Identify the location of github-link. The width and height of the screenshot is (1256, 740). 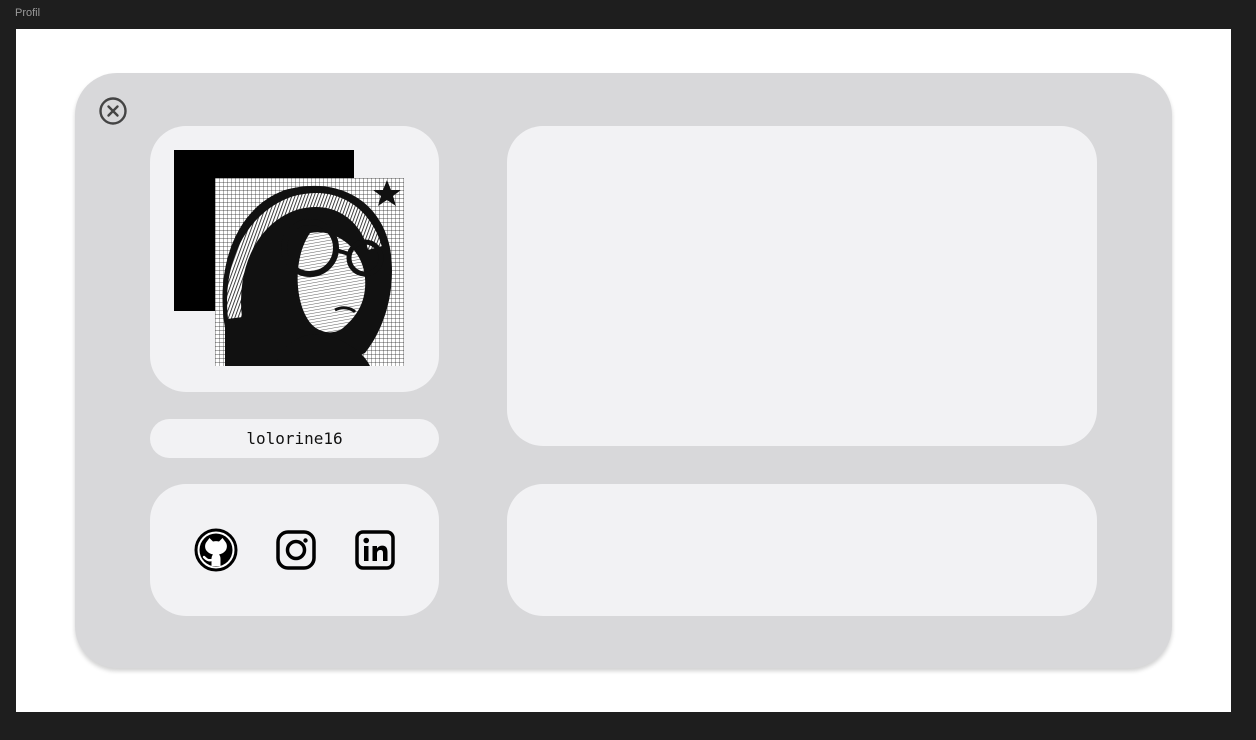
(216, 550).